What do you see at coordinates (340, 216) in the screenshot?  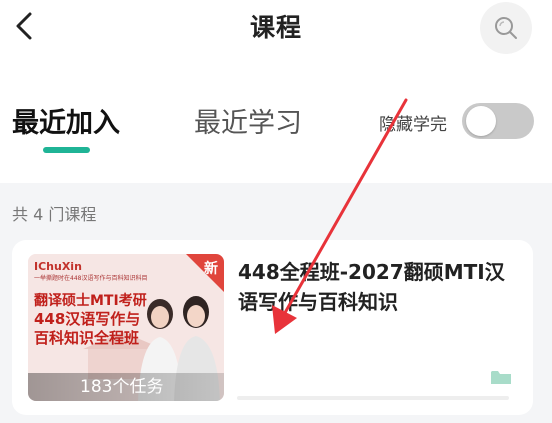 I see `annotation-arrow` at bounding box center [340, 216].